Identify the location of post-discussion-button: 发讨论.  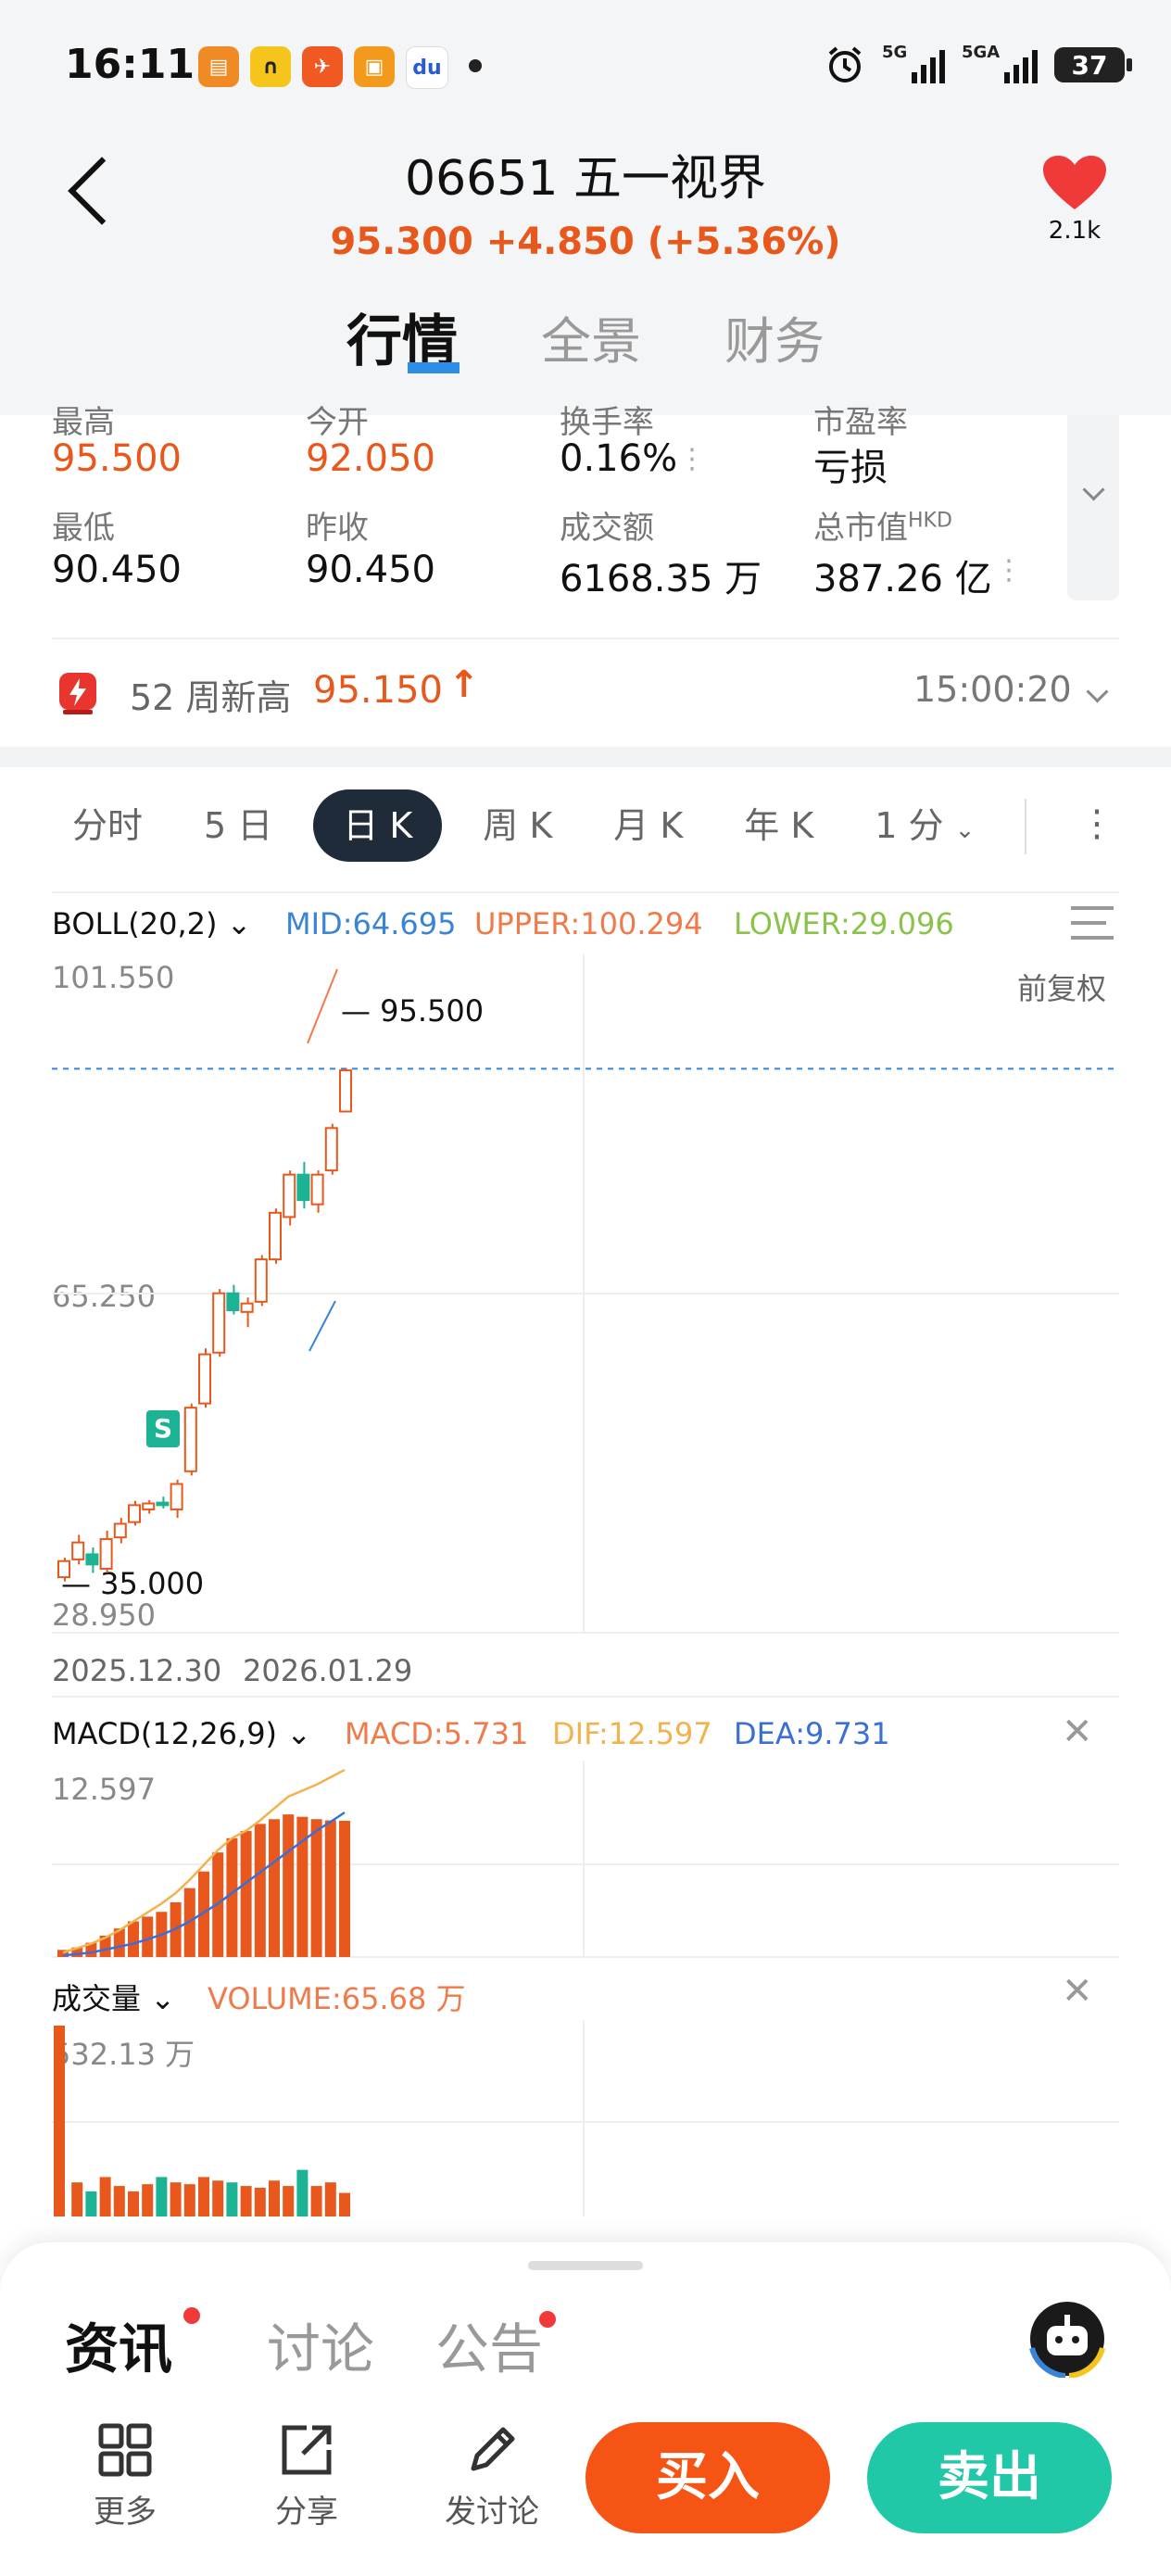
(492, 2477).